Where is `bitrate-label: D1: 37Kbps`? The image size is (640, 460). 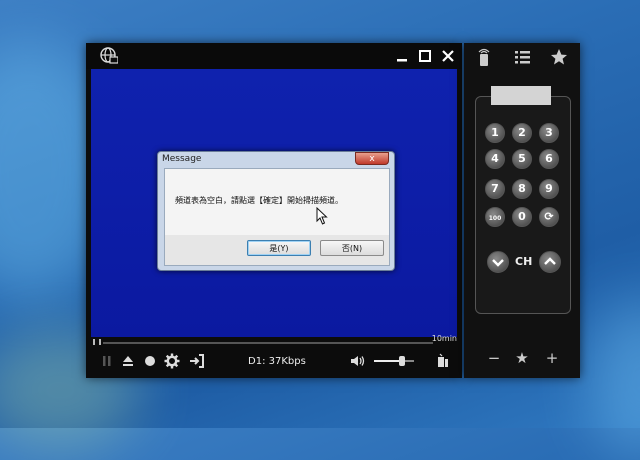 bitrate-label: D1: 37Kbps is located at coordinates (277, 361).